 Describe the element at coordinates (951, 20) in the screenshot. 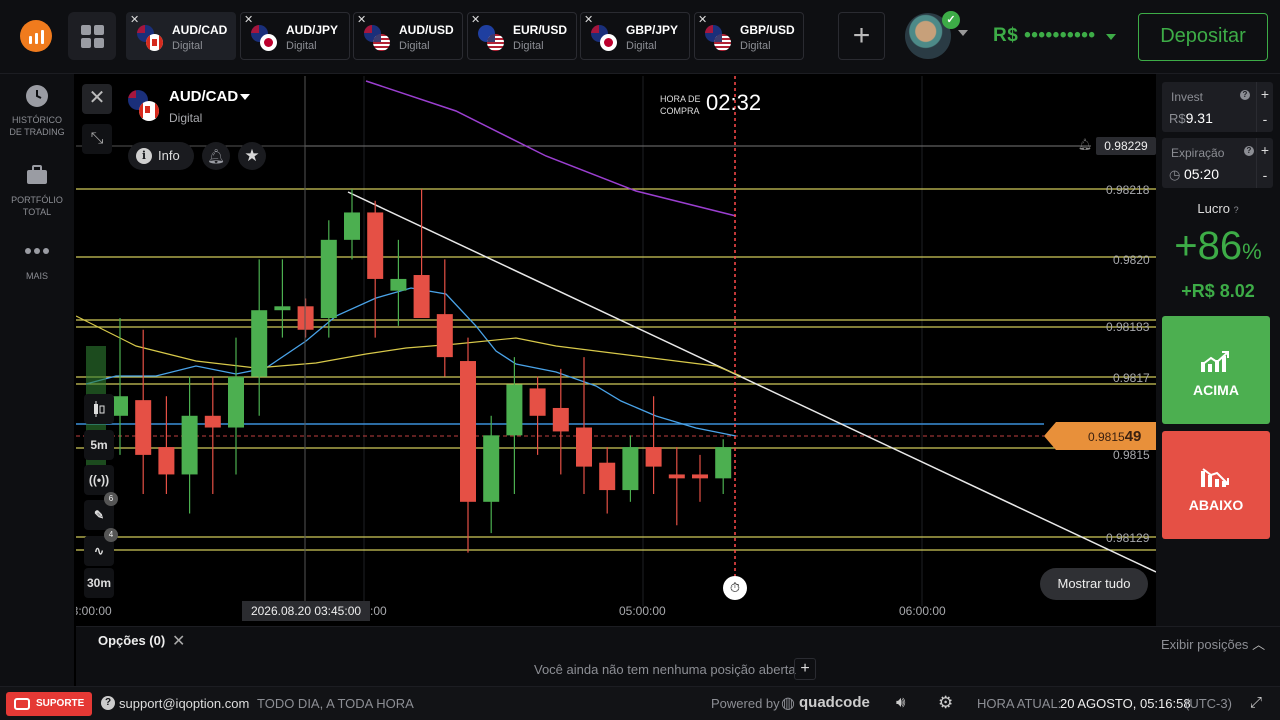

I see `verified-icon: ✓` at that location.